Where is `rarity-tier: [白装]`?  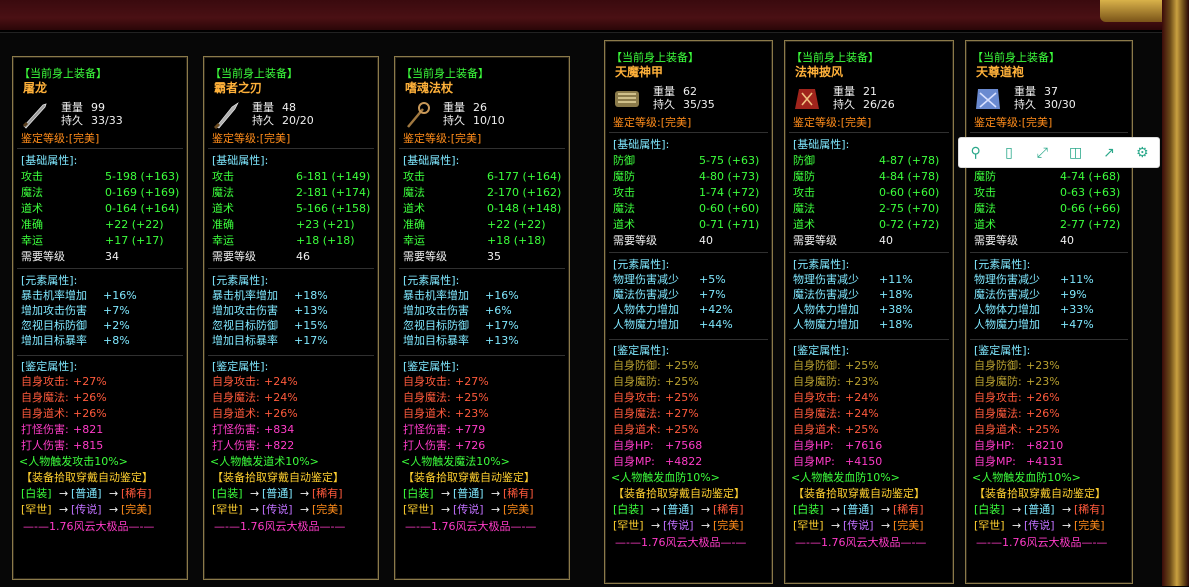
rarity-tier: [白装] is located at coordinates (36, 493).